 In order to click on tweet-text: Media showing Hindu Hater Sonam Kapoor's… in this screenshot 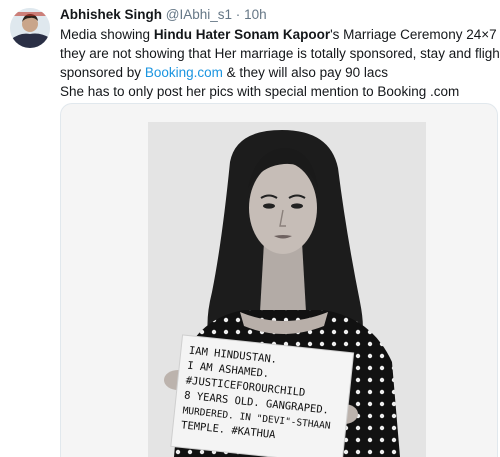, I will do `click(280, 63)`.